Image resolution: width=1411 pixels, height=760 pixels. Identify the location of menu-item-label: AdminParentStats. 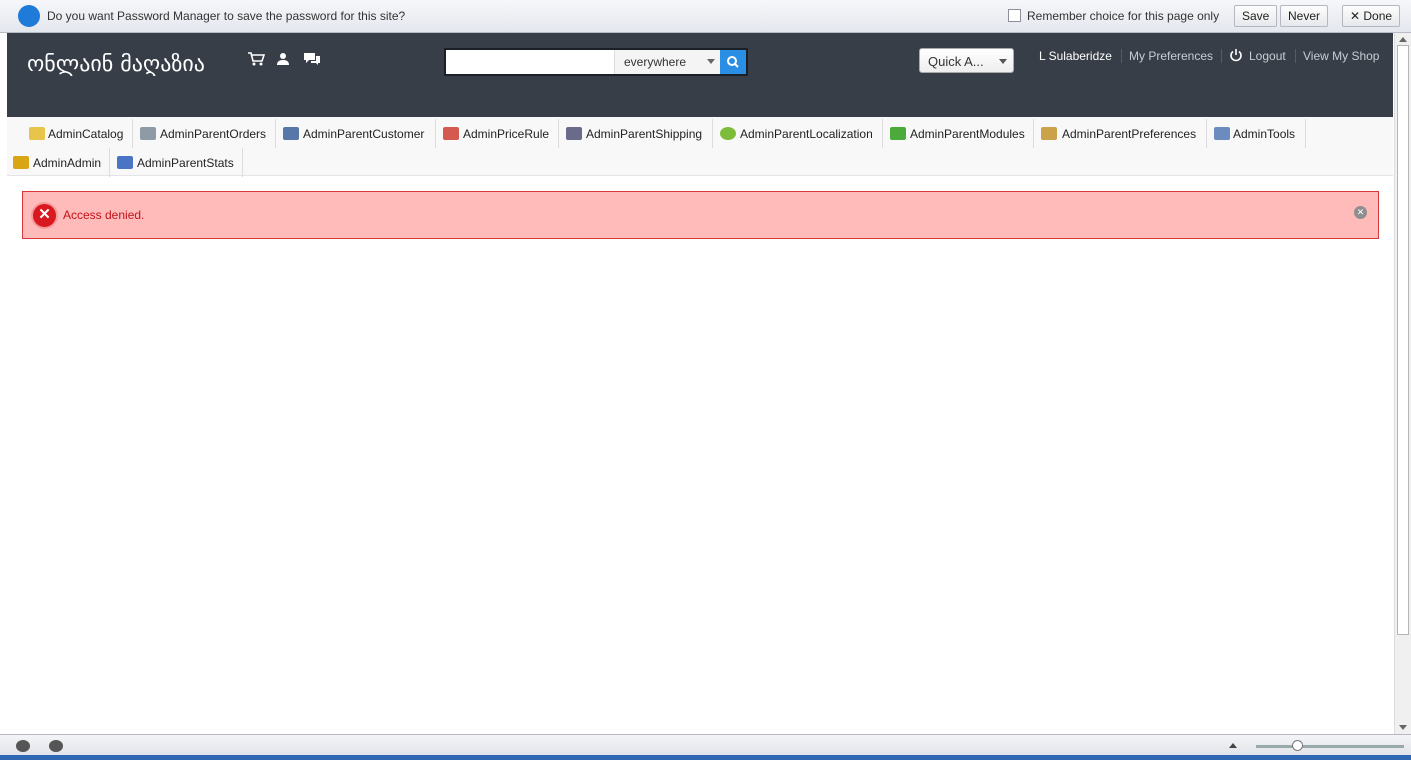
(185, 163).